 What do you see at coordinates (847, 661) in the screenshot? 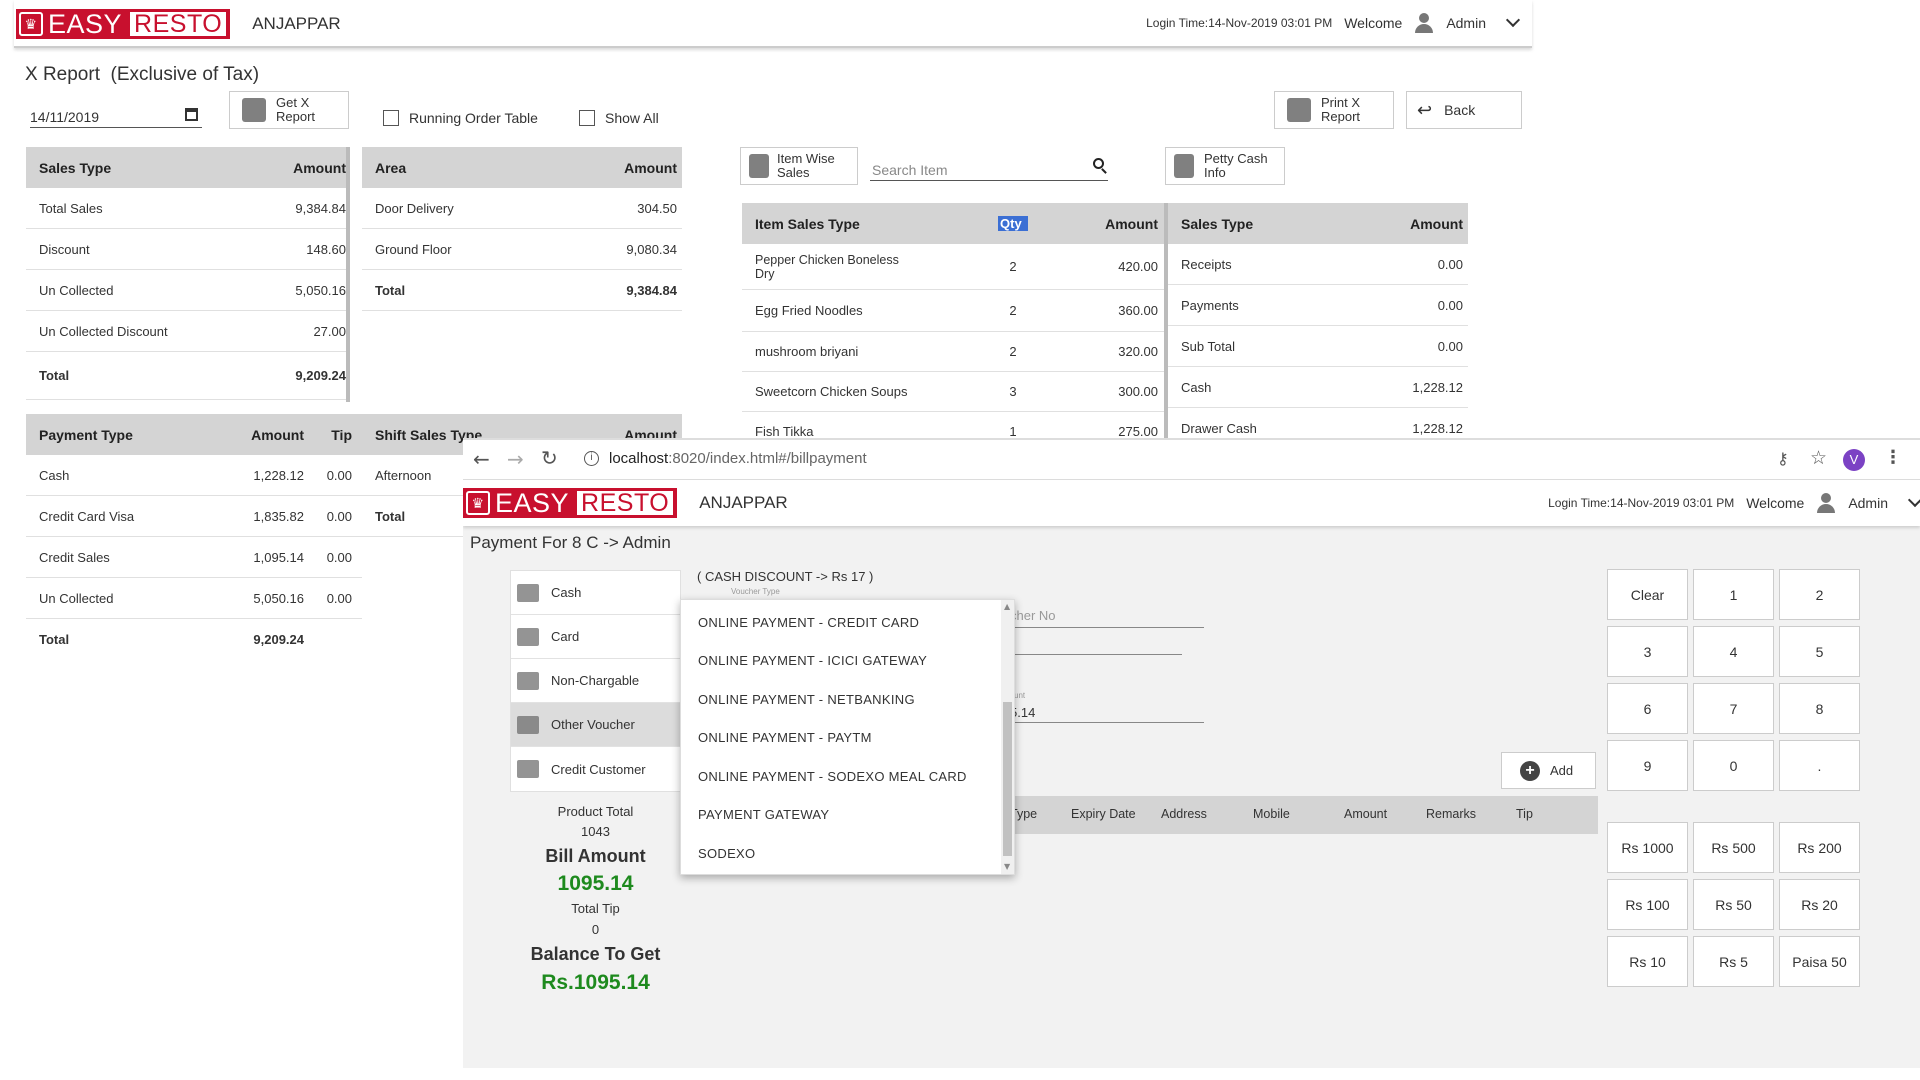
I see `dropdown-option: ONLINE PAYMENT - ICICI GATEWAY` at bounding box center [847, 661].